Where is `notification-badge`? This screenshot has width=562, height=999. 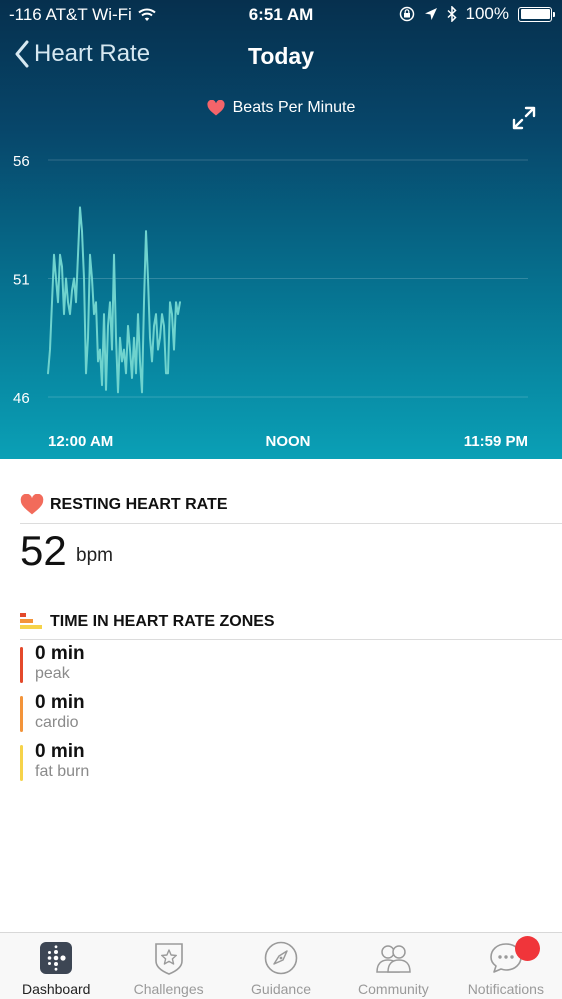 notification-badge is located at coordinates (527, 948).